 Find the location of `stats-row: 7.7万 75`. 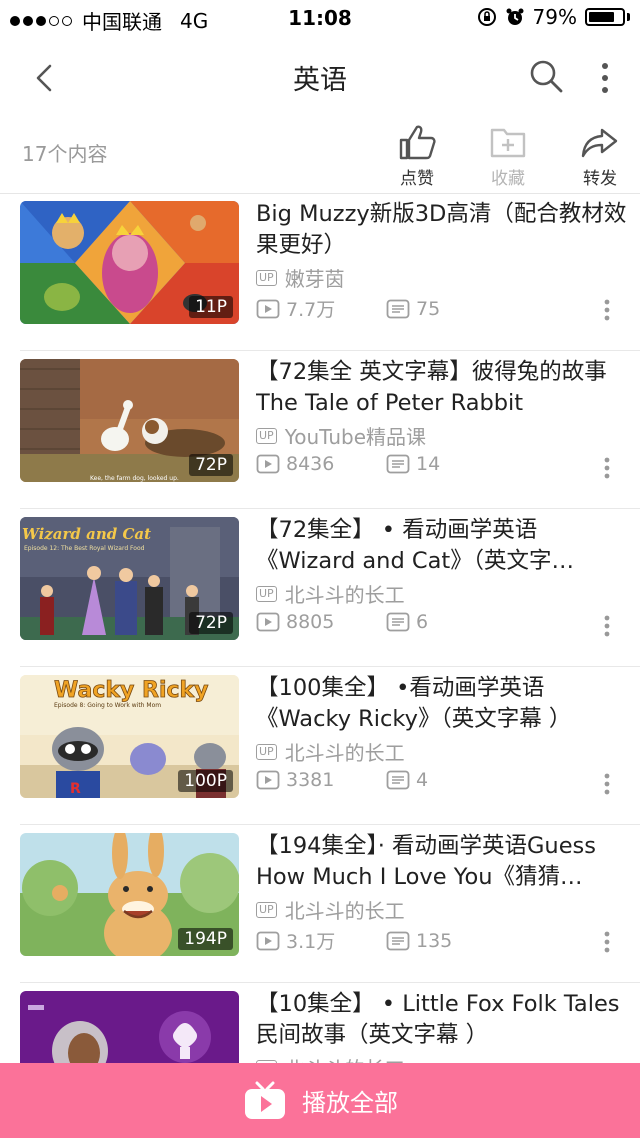

stats-row: 7.7万 75 is located at coordinates (448, 308).